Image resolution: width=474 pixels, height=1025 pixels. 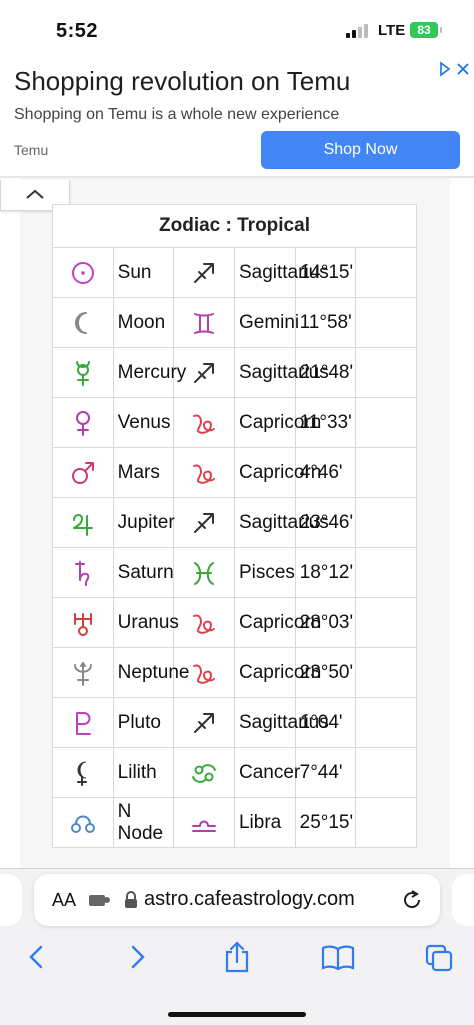 I want to click on text-size-button: AA, so click(x=64, y=900).